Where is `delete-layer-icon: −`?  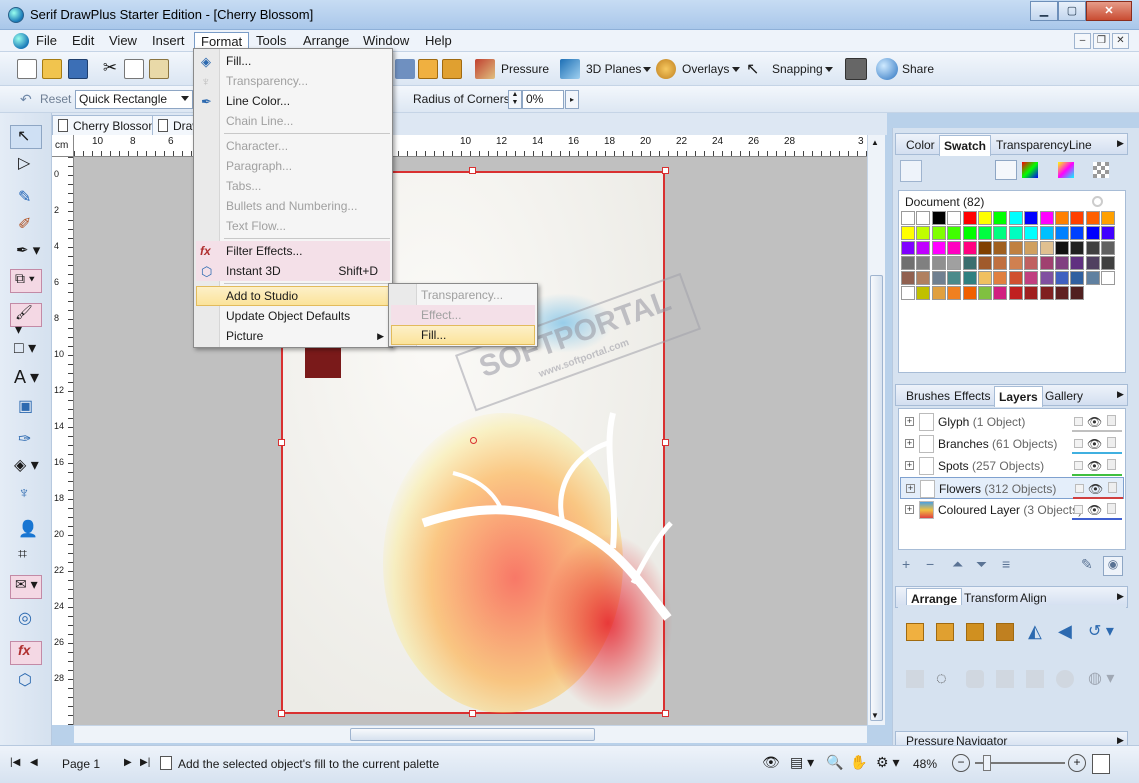
delete-layer-icon: − is located at coordinates (930, 564).